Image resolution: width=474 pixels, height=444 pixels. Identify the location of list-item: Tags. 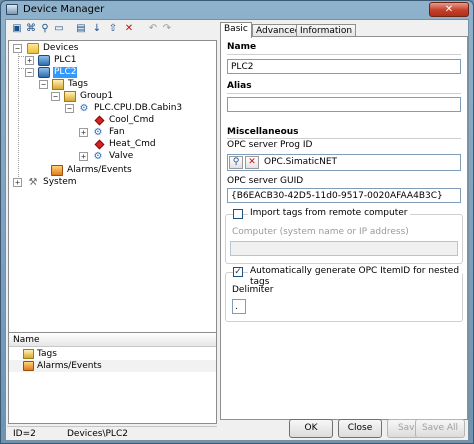
(112, 354).